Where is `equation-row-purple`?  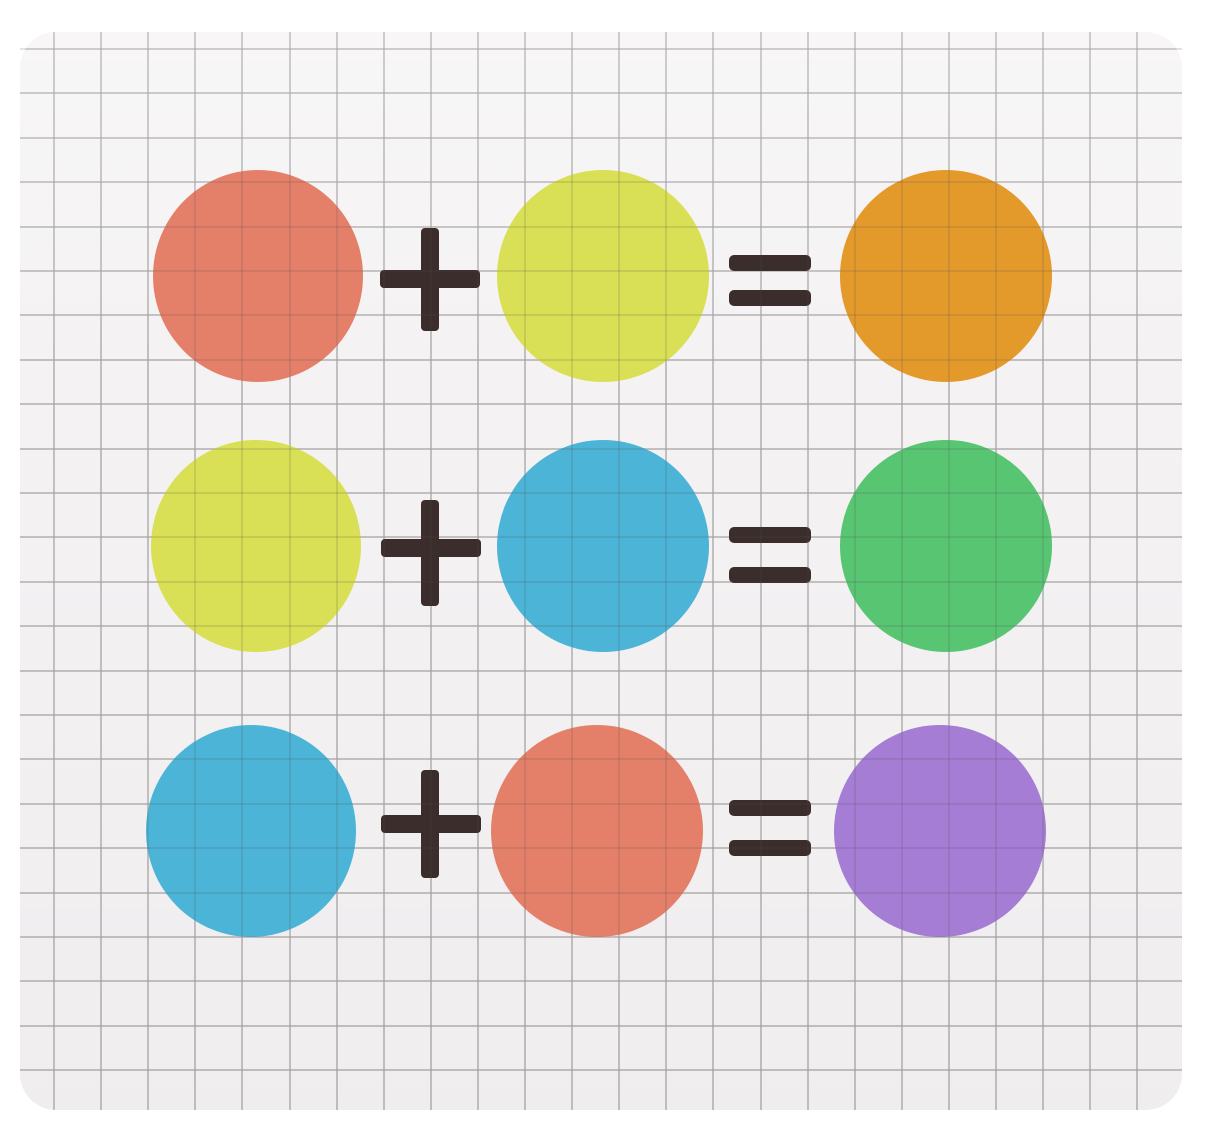
equation-row-purple is located at coordinates (596, 831).